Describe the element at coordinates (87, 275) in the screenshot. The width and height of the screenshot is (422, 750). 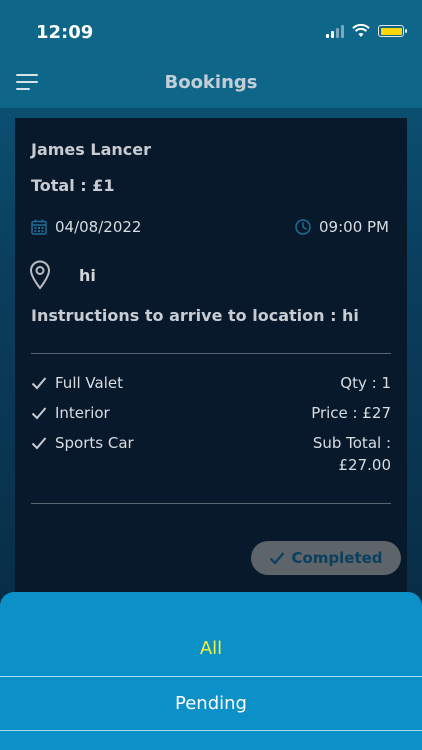
I see `location-text: hi` at that location.